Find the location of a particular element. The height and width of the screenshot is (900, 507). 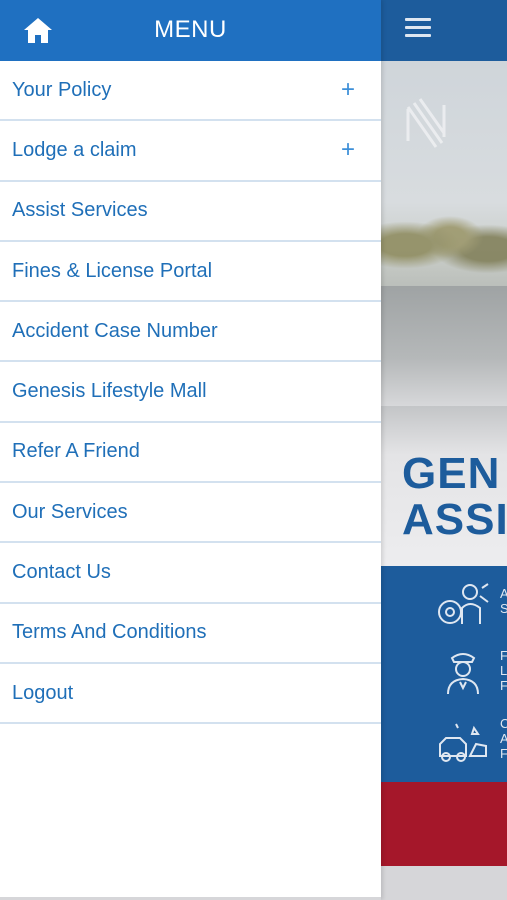

drawer-header: MENU is located at coordinates (190, 30).